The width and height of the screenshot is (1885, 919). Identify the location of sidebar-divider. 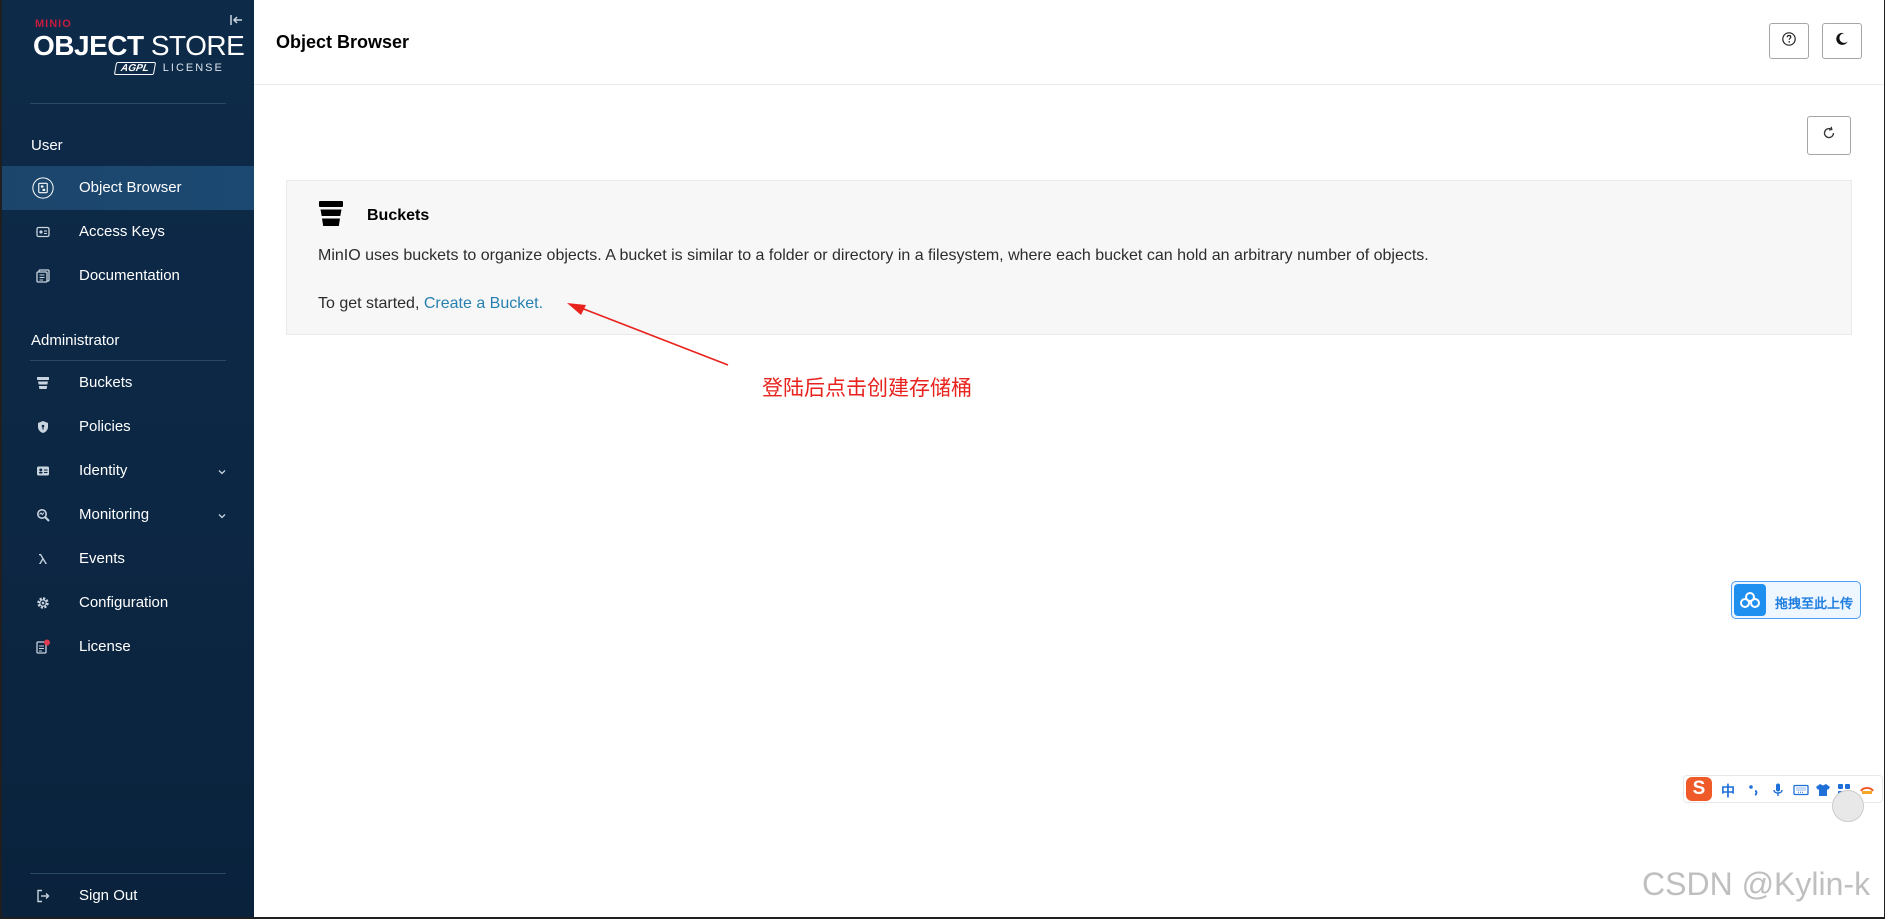
(128, 103).